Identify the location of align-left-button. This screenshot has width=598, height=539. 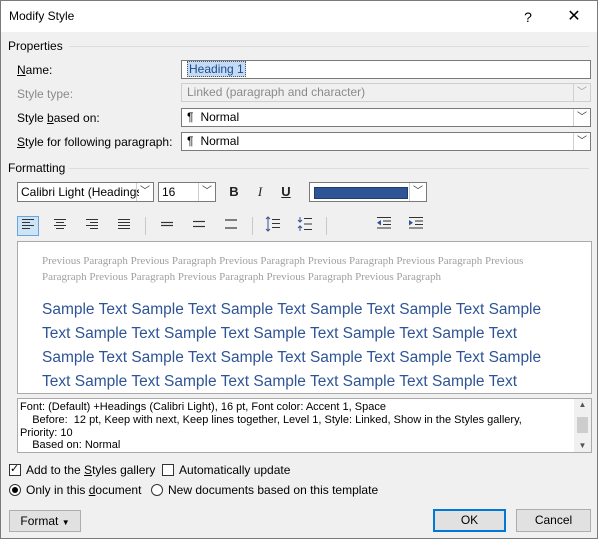
(28, 226).